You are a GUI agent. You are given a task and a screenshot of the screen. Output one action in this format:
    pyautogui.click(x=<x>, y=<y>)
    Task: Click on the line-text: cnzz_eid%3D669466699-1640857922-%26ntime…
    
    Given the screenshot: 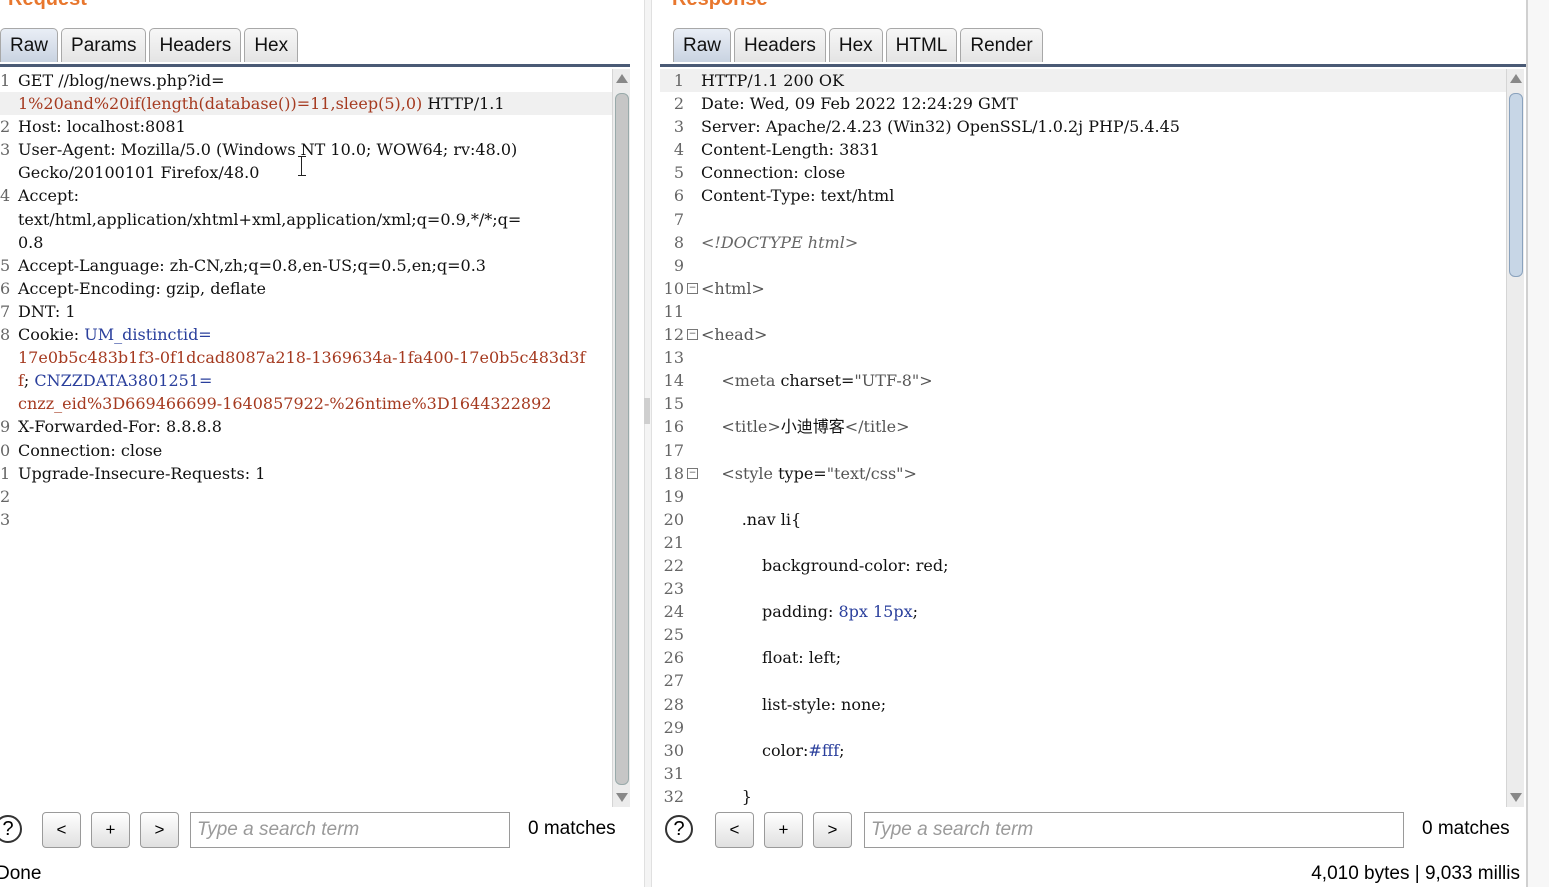 What is the action you would take?
    pyautogui.click(x=284, y=403)
    